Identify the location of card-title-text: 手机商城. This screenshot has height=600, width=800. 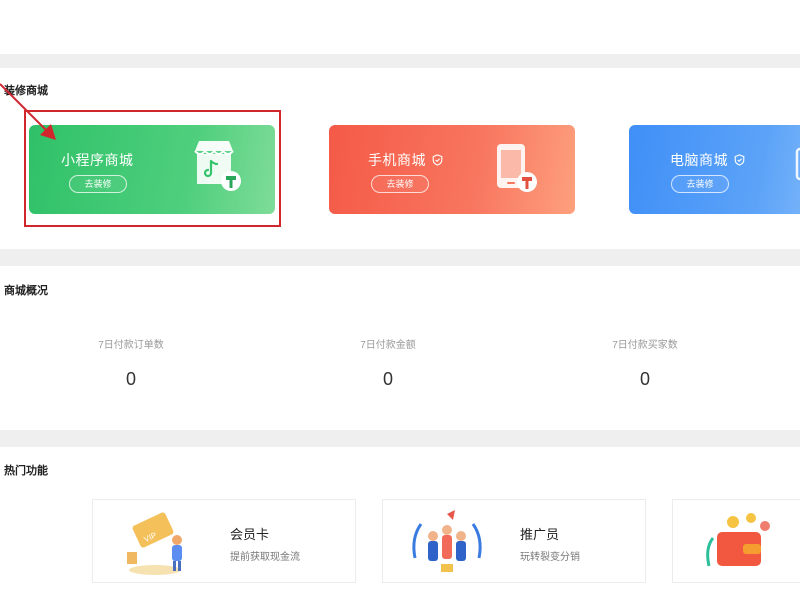
(397, 160).